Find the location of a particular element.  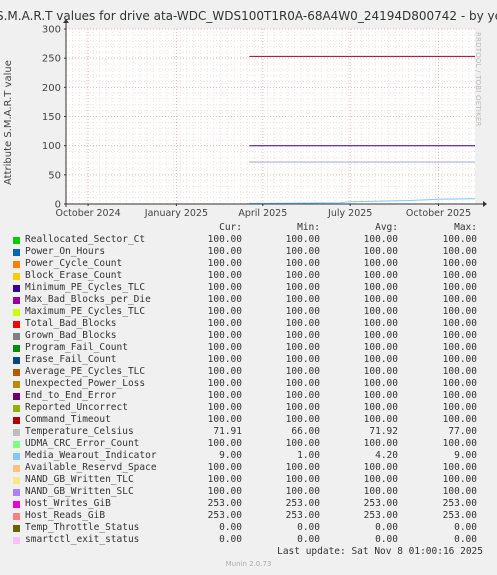

legend-name: Host_Reads_GiB is located at coordinates (65, 515).